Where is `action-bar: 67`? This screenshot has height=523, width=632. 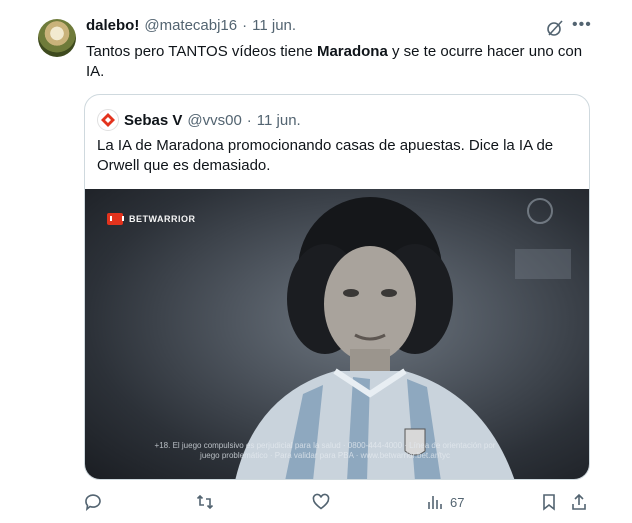 action-bar: 67 is located at coordinates (339, 502).